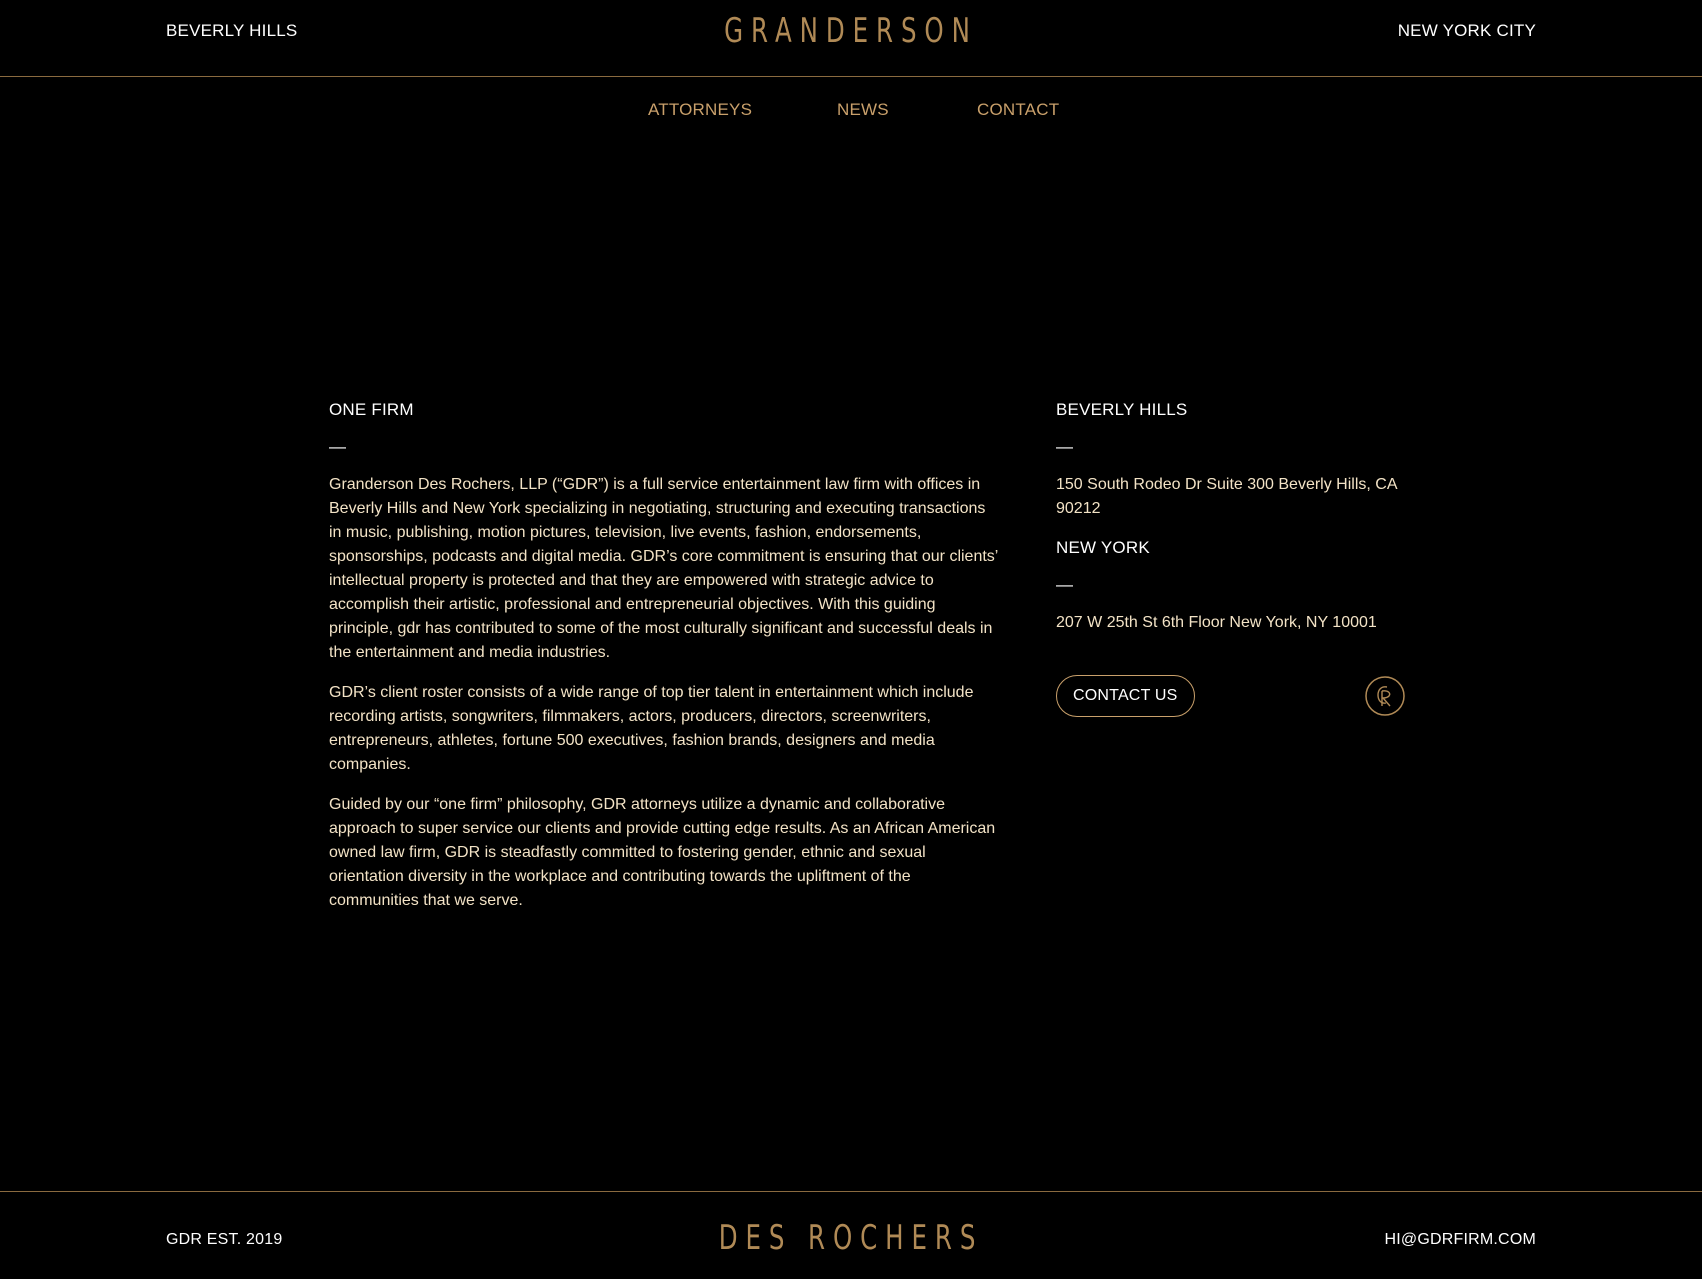  I want to click on office-heading-new-york: NEW YORK, so click(1103, 547).